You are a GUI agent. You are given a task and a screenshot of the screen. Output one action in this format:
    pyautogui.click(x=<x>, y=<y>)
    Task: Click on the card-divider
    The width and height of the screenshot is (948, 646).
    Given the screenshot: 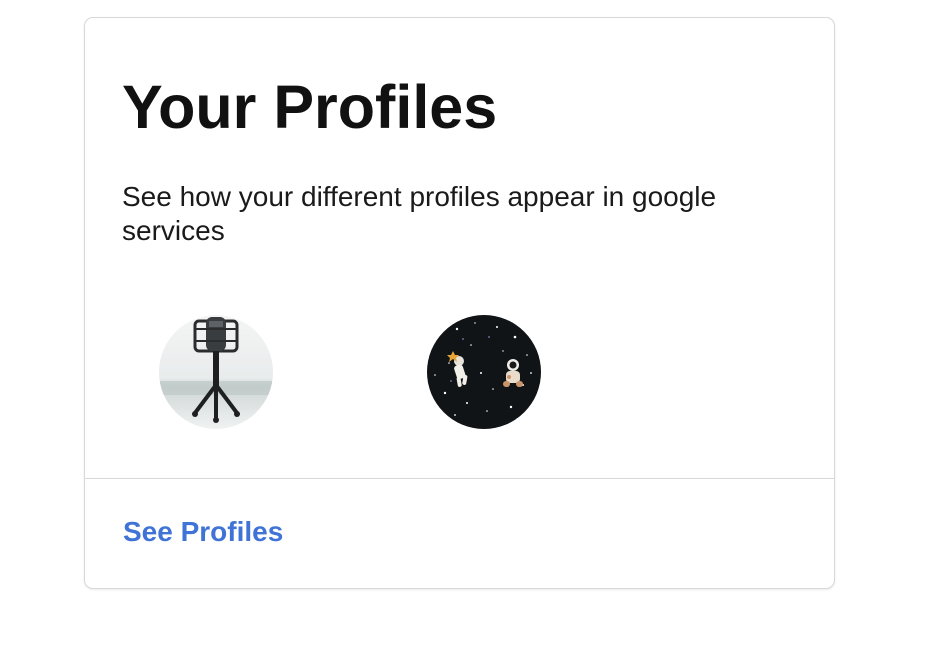 What is the action you would take?
    pyautogui.click(x=459, y=478)
    